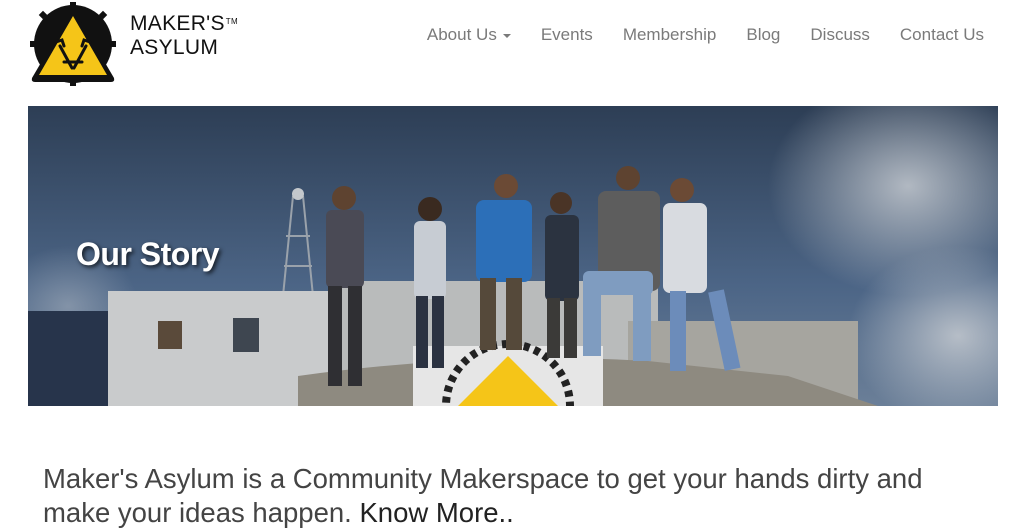  What do you see at coordinates (934, 35) in the screenshot?
I see `nav-contact-us: Contact Us` at bounding box center [934, 35].